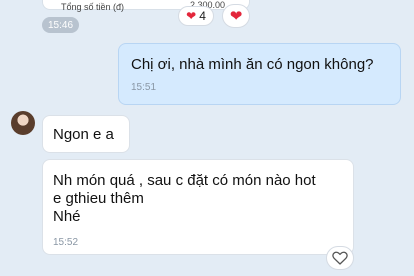  I want to click on payment-card: Tổng số tiền (đ) 2.300.00, so click(146, 6).